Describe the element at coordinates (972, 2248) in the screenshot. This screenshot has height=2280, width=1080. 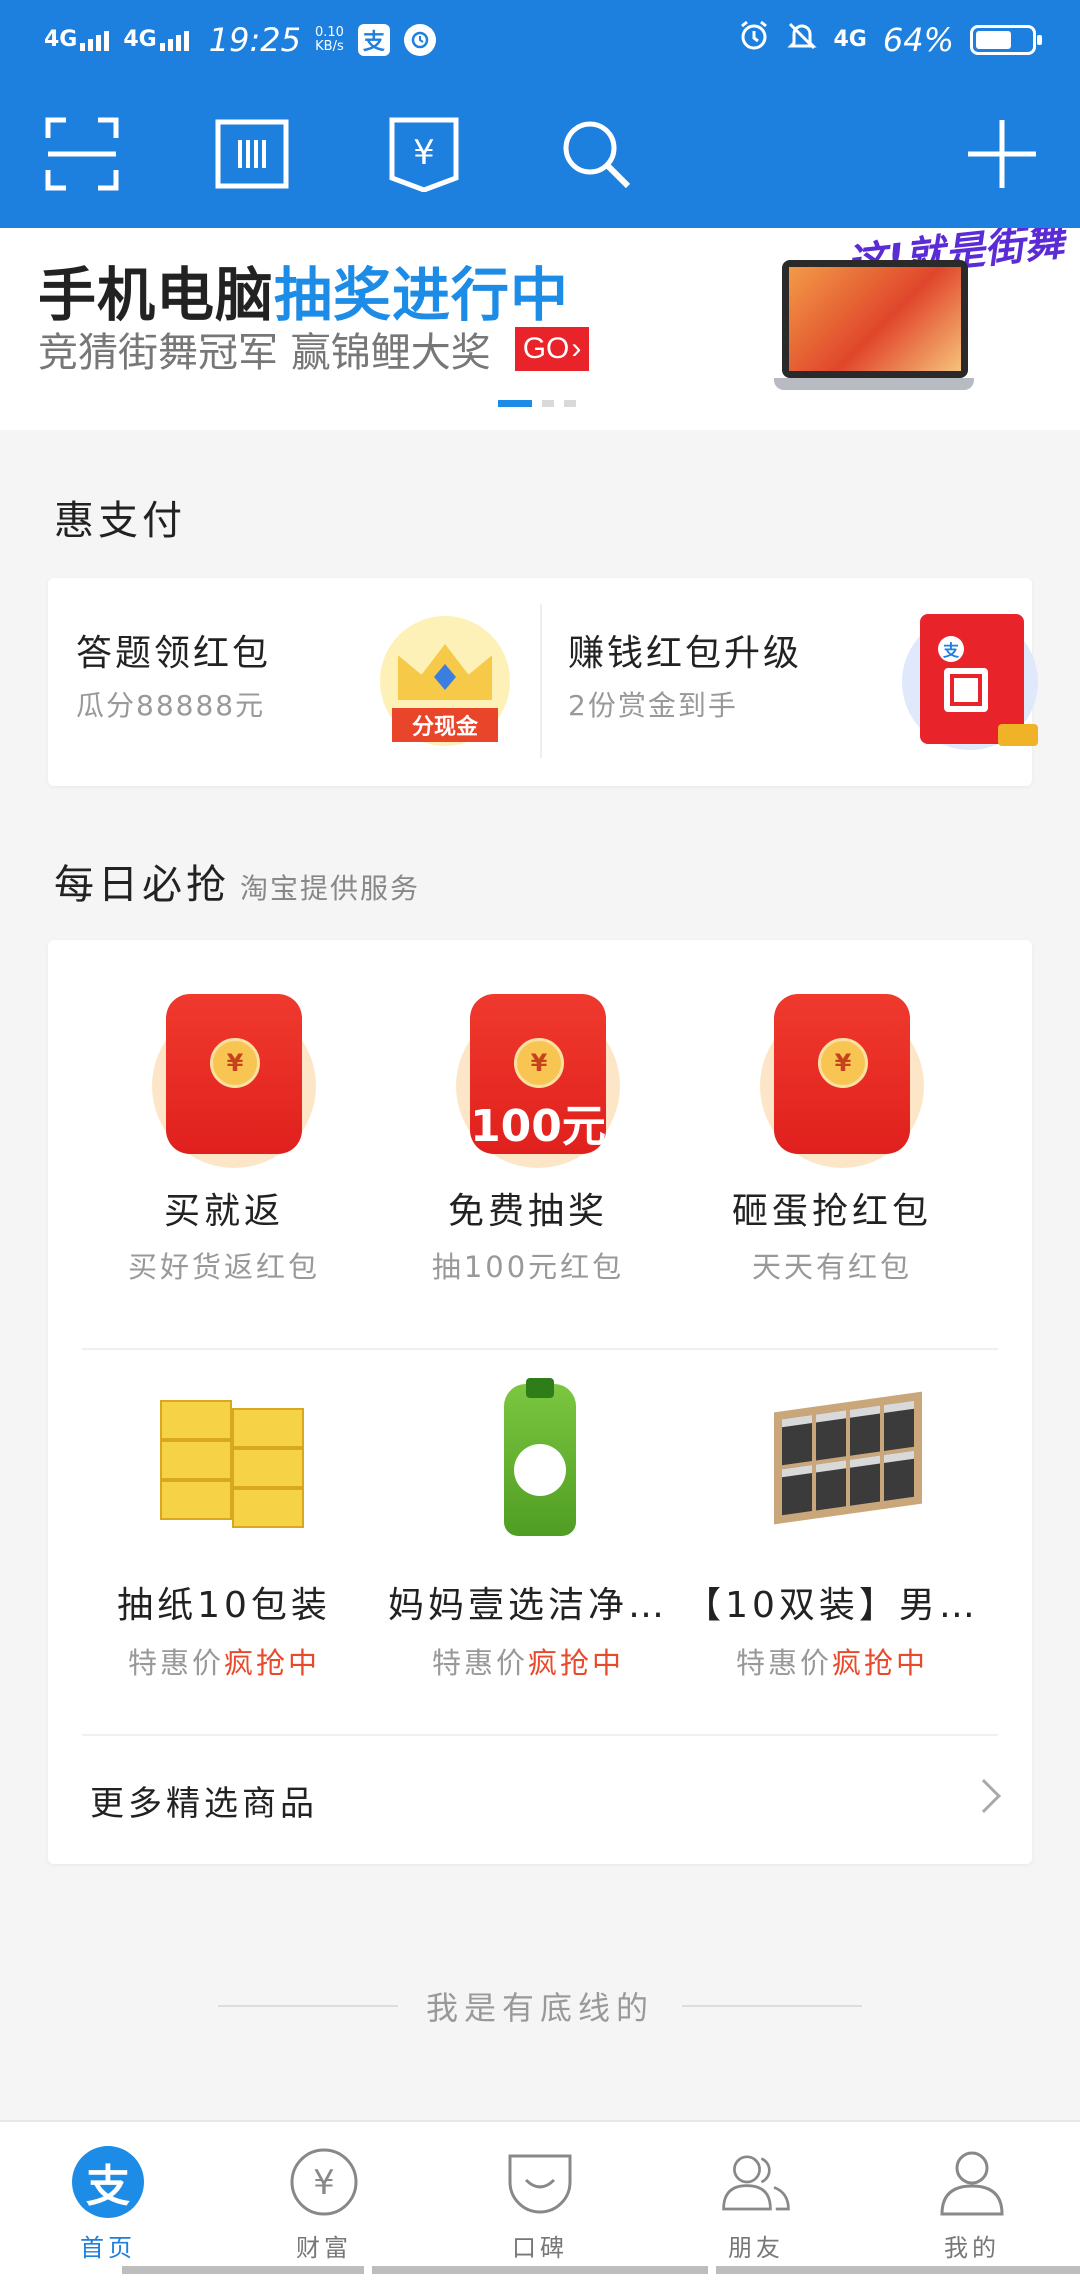
I see `tab-label: 我的` at that location.